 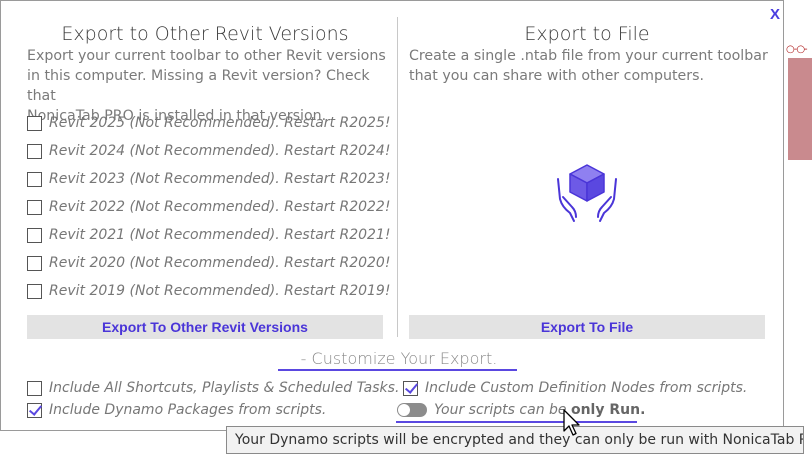 What do you see at coordinates (188, 410) in the screenshot?
I see `option-label: Include Dynamo Packages from scripts.` at bounding box center [188, 410].